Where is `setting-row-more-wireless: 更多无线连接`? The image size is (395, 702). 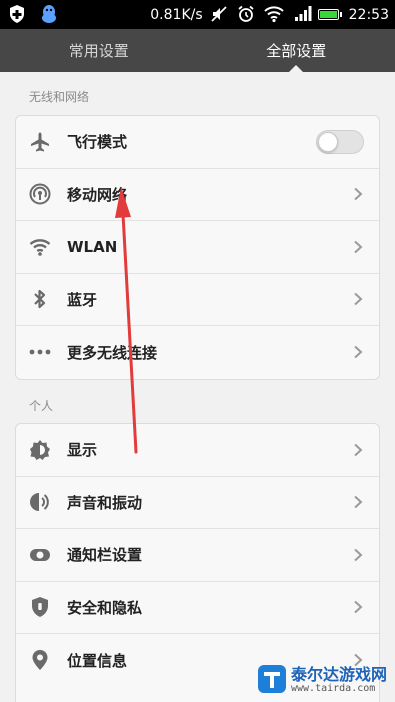
setting-row-more-wireless: 更多无线连接 is located at coordinates (197, 352).